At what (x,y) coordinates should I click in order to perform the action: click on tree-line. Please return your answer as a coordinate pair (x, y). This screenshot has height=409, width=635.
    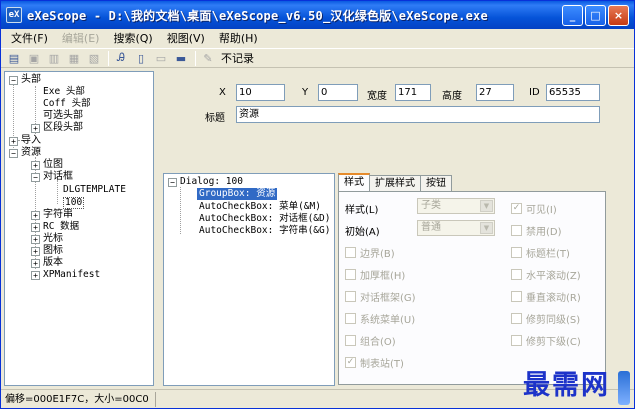
    Looking at the image, I should click on (57, 192).